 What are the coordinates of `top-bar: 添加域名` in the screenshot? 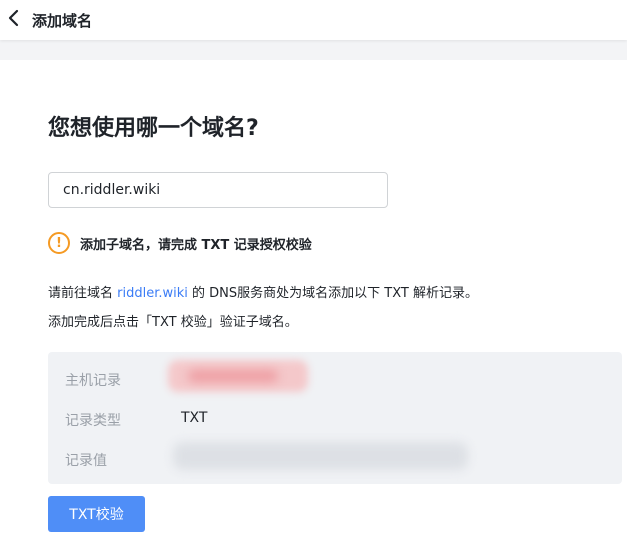 It's located at (313, 20).